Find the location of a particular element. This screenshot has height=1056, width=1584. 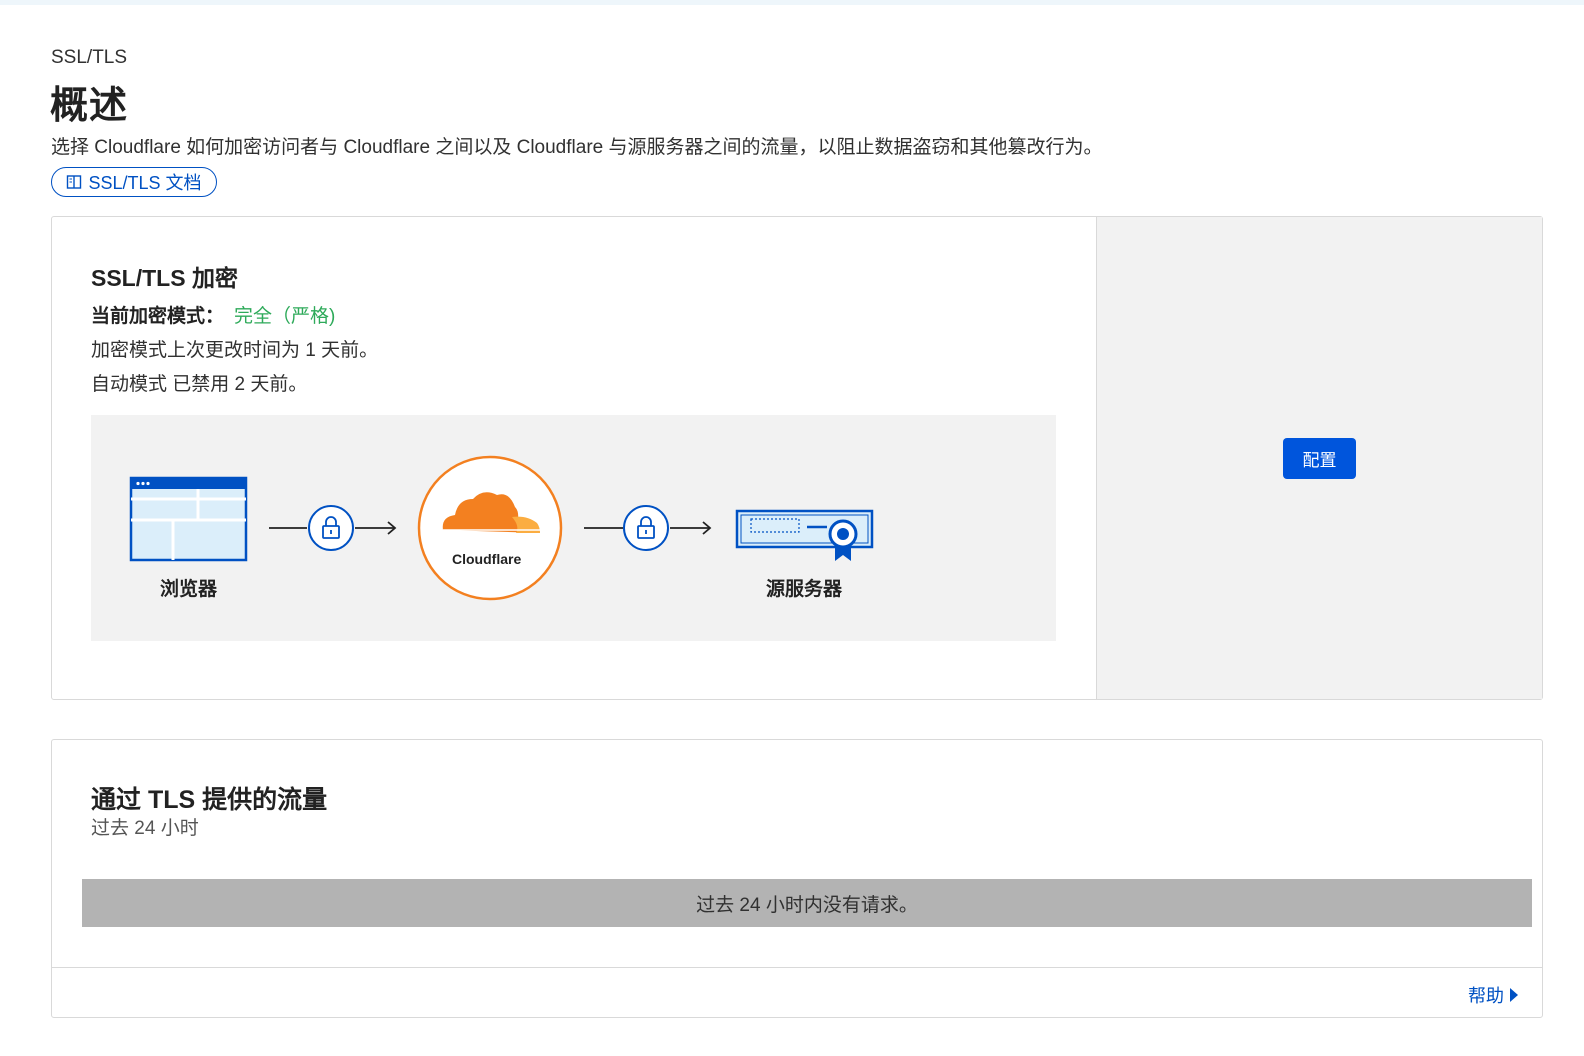

origin-server-label: 源服务器 is located at coordinates (804, 589).